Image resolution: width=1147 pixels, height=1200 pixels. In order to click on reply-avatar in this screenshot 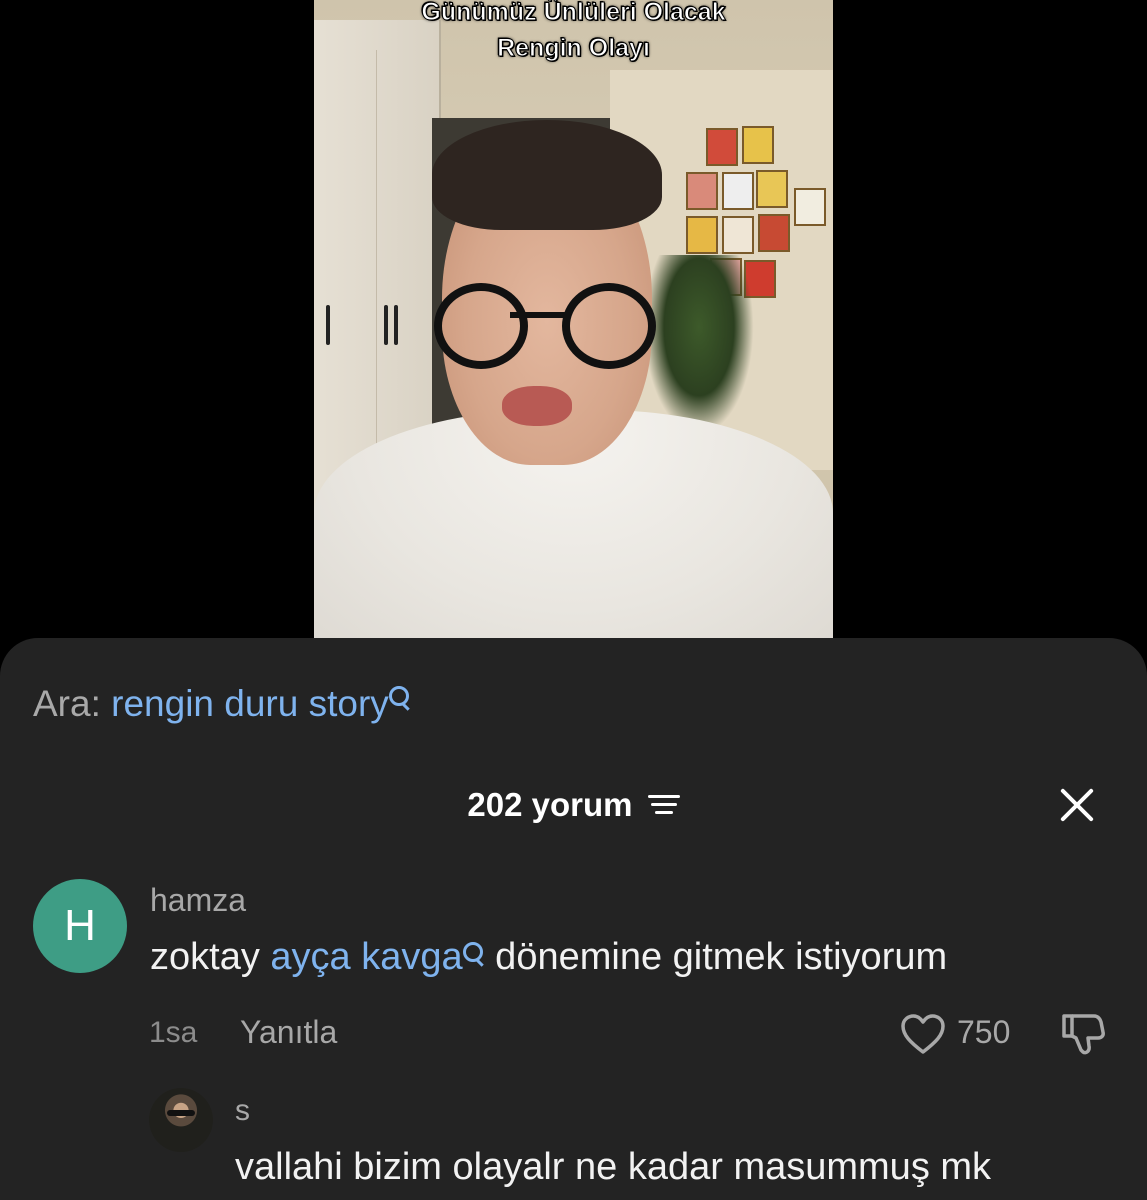, I will do `click(181, 1120)`.